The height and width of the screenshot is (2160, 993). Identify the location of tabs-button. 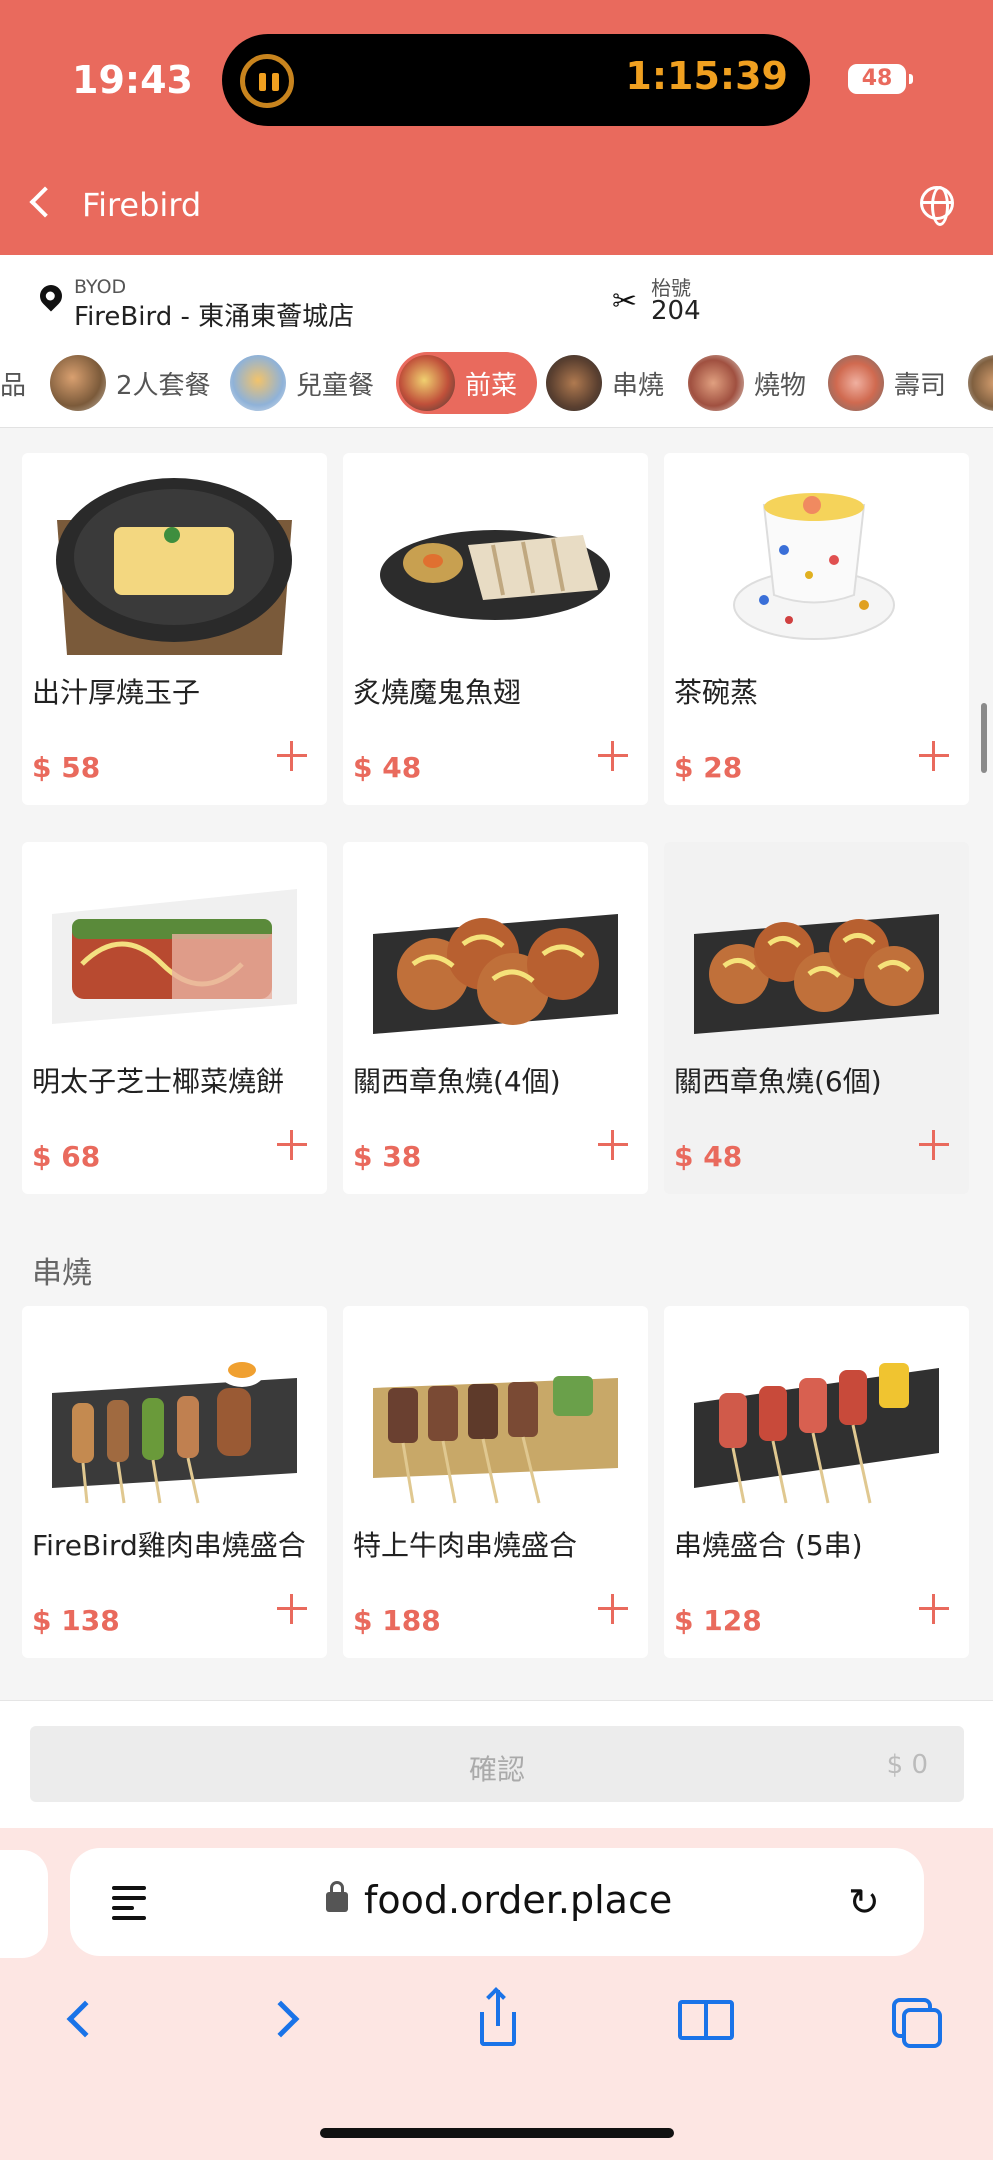
(914, 2020).